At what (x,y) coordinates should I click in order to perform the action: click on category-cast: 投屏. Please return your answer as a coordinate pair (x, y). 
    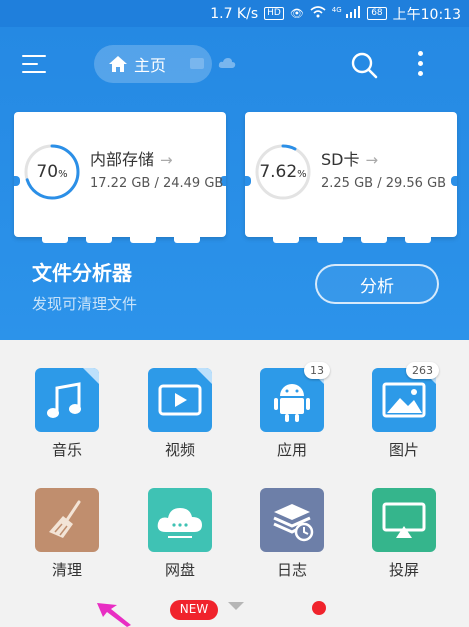
    Looking at the image, I should click on (404, 519).